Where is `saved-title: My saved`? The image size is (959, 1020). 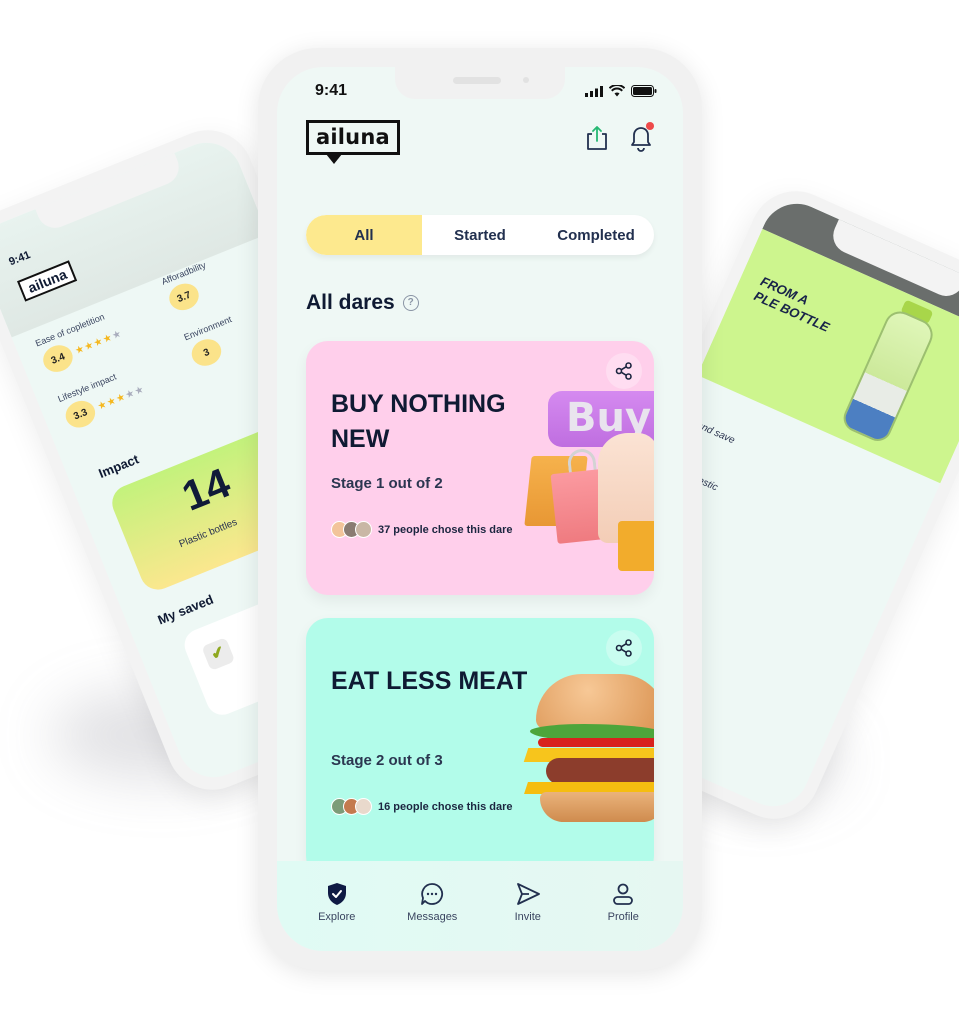 saved-title: My saved is located at coordinates (185, 609).